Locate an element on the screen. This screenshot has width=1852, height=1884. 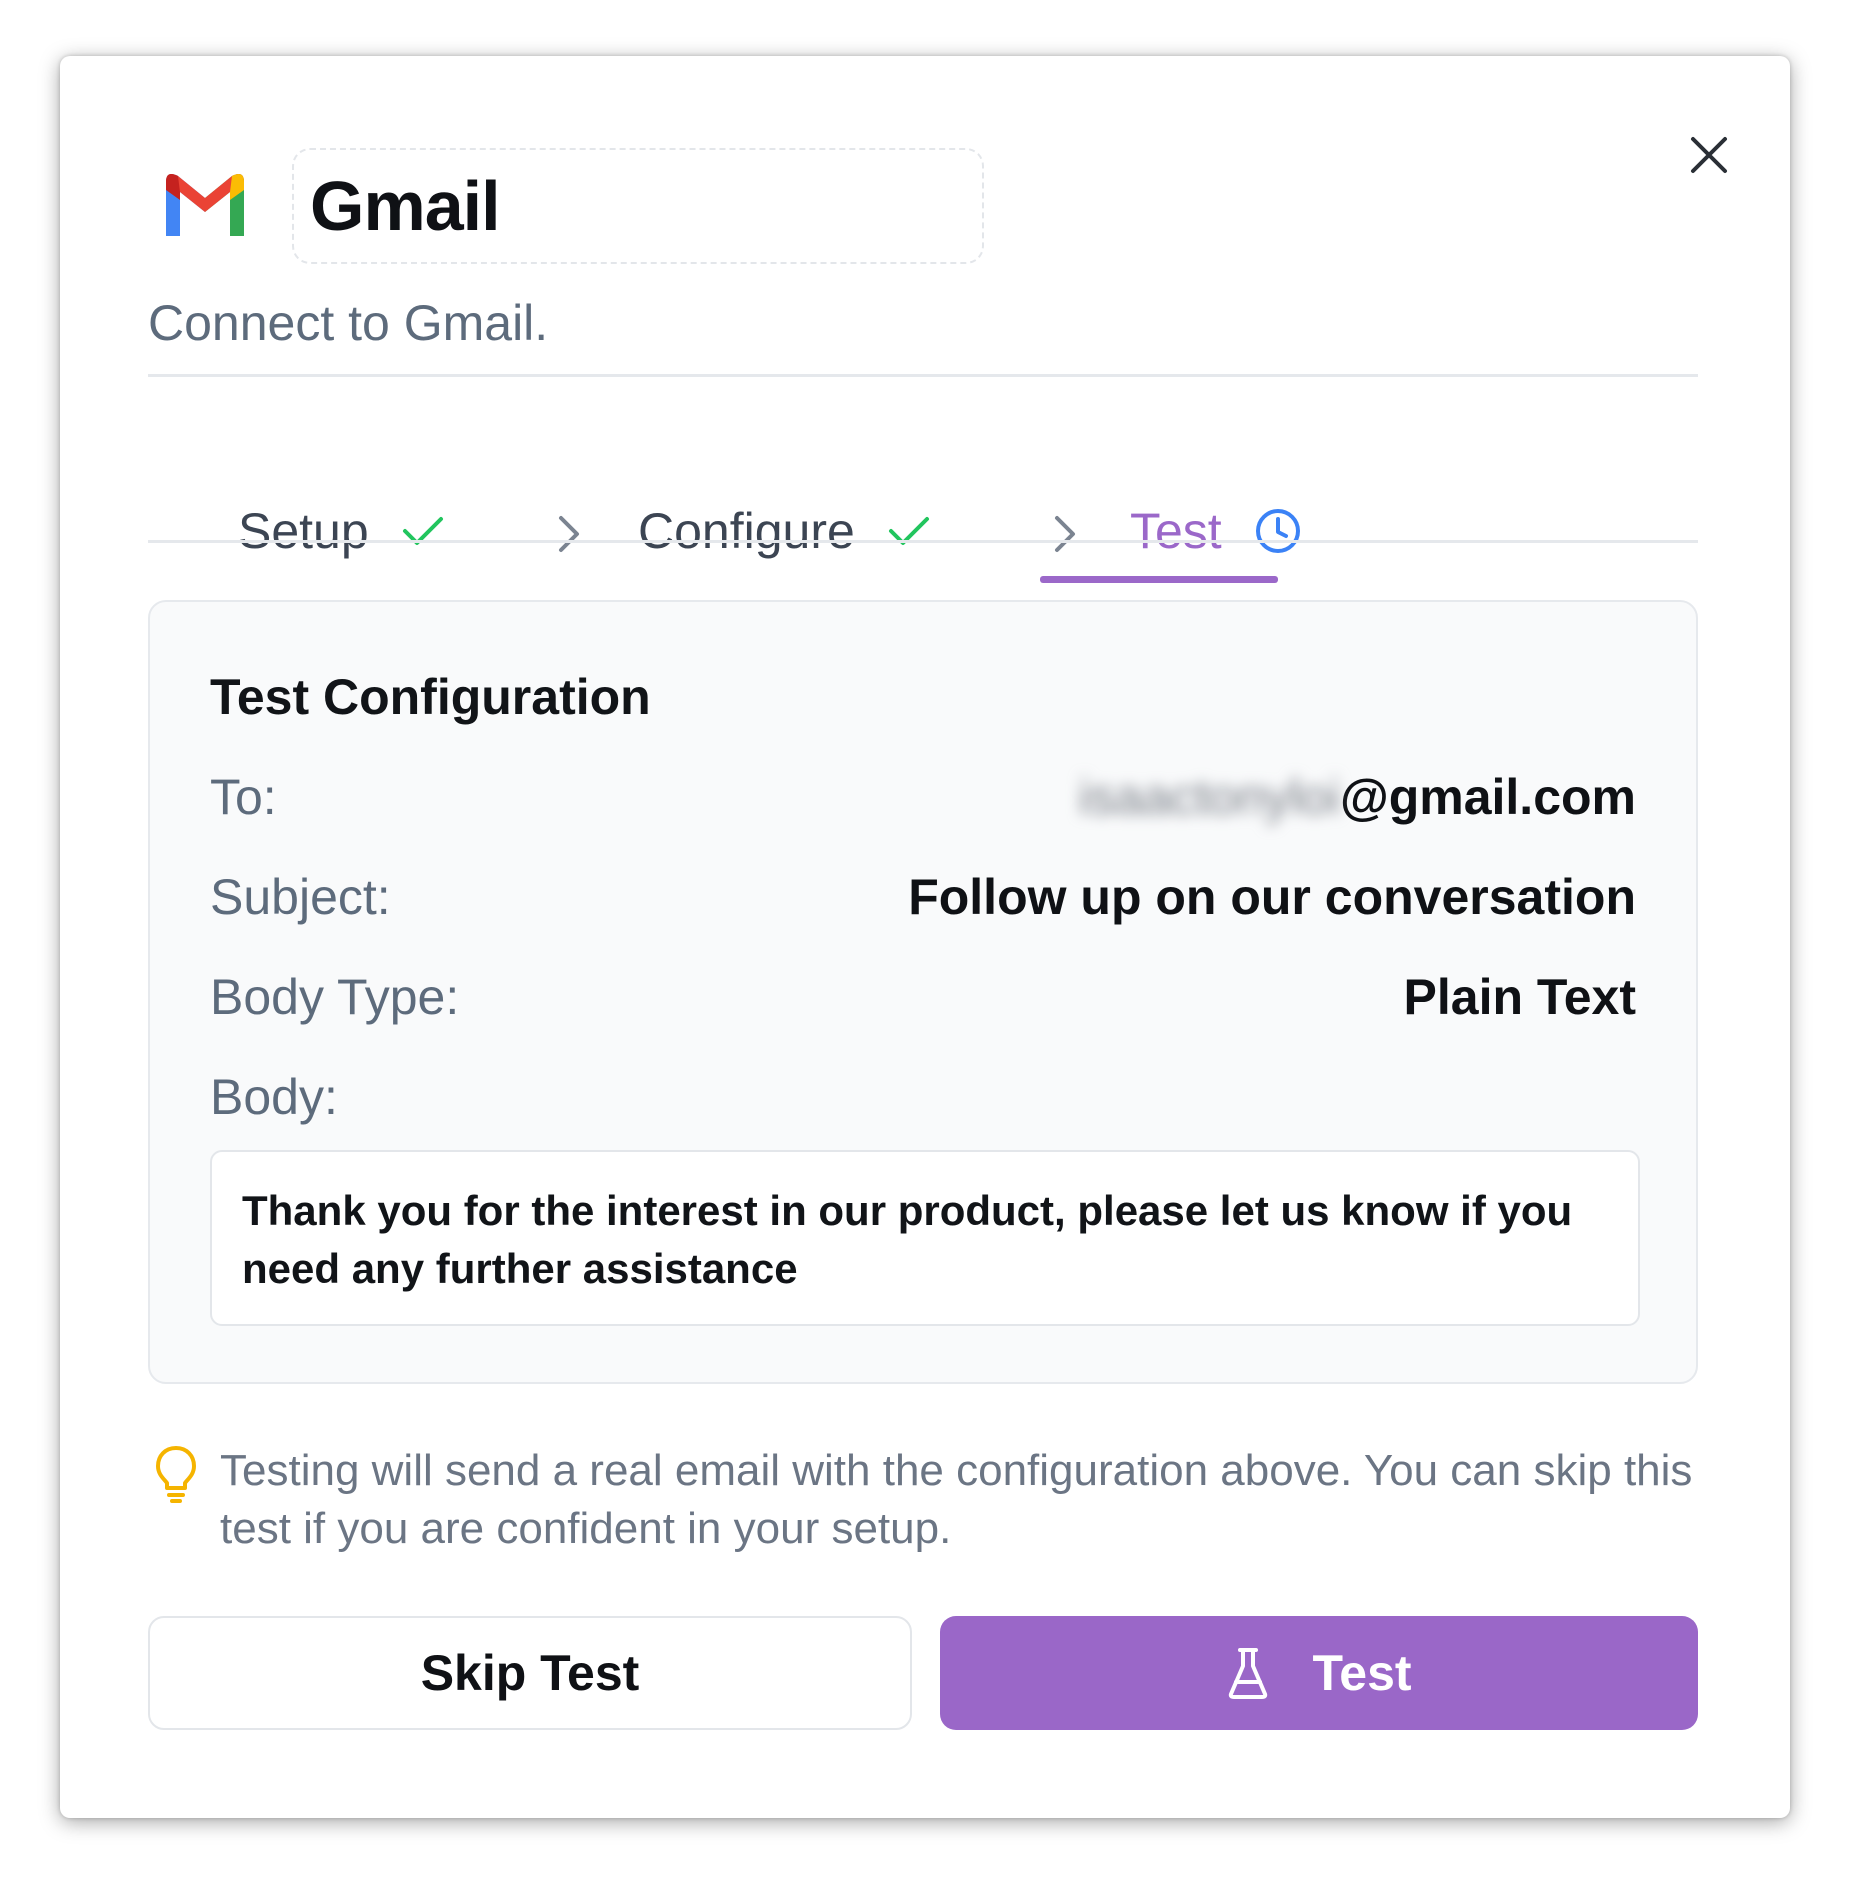
email-domain: @gmail.com is located at coordinates (1487, 797).